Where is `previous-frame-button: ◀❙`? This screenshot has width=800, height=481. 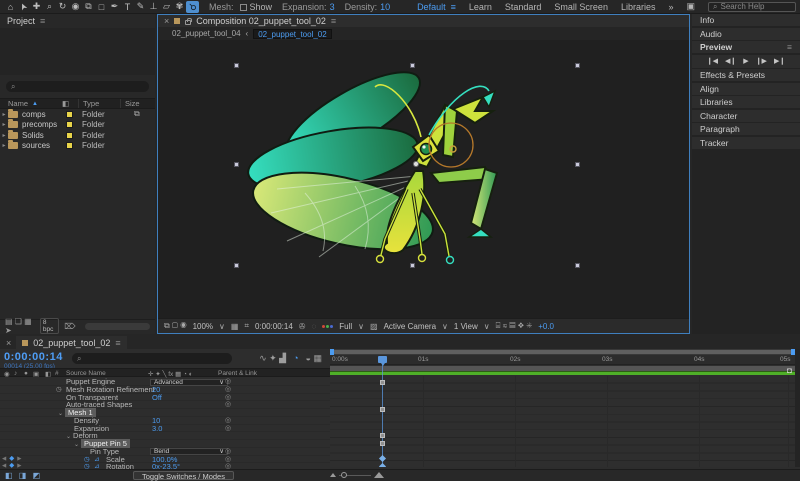
previous-frame-button: ◀❙ is located at coordinates (730, 61).